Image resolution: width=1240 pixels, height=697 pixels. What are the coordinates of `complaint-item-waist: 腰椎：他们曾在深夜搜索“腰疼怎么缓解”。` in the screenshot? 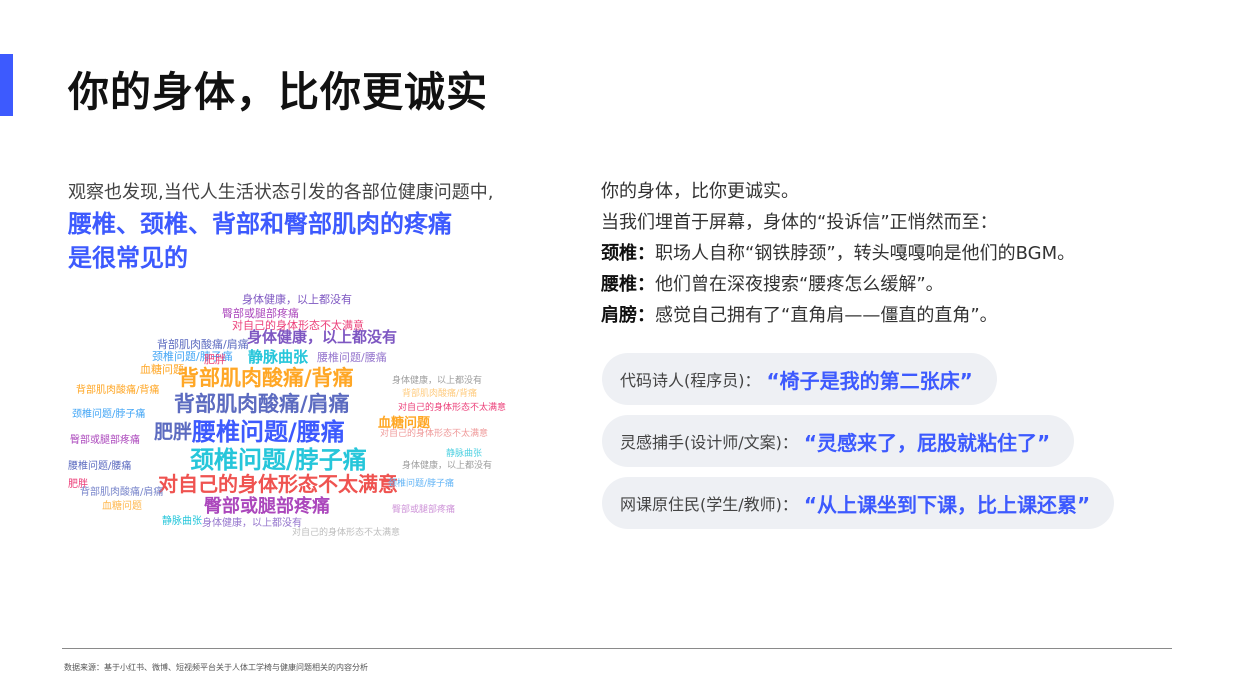 It's located at (838, 284).